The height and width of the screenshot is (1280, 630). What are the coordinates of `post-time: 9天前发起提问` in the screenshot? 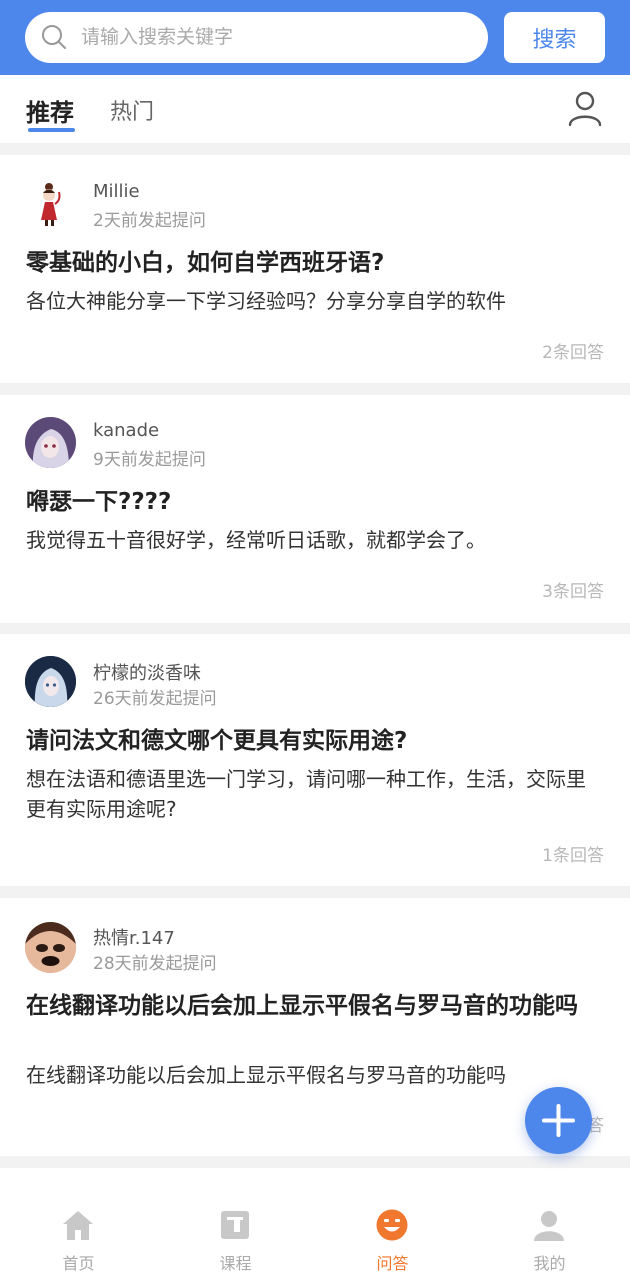 It's located at (149, 460).